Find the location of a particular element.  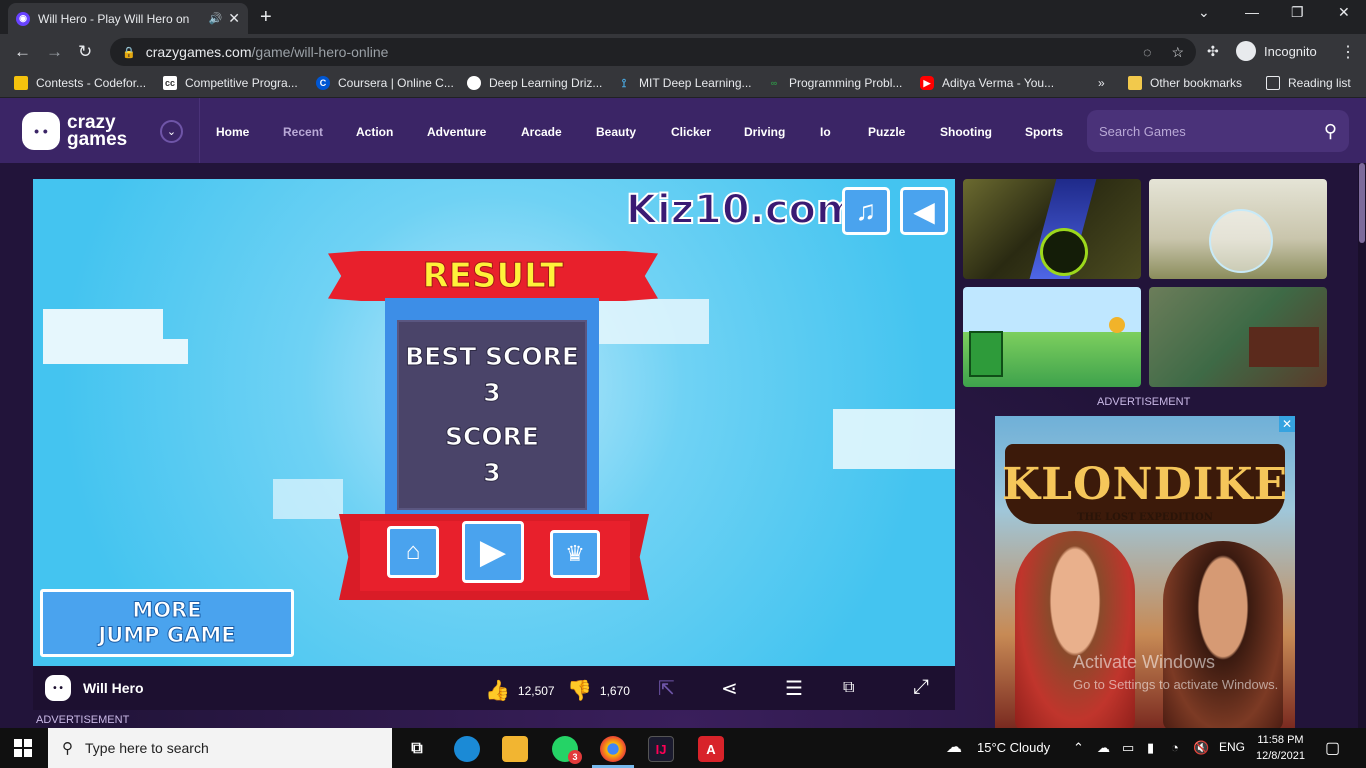

battery-icon: ▮ is located at coordinates (1150, 748).